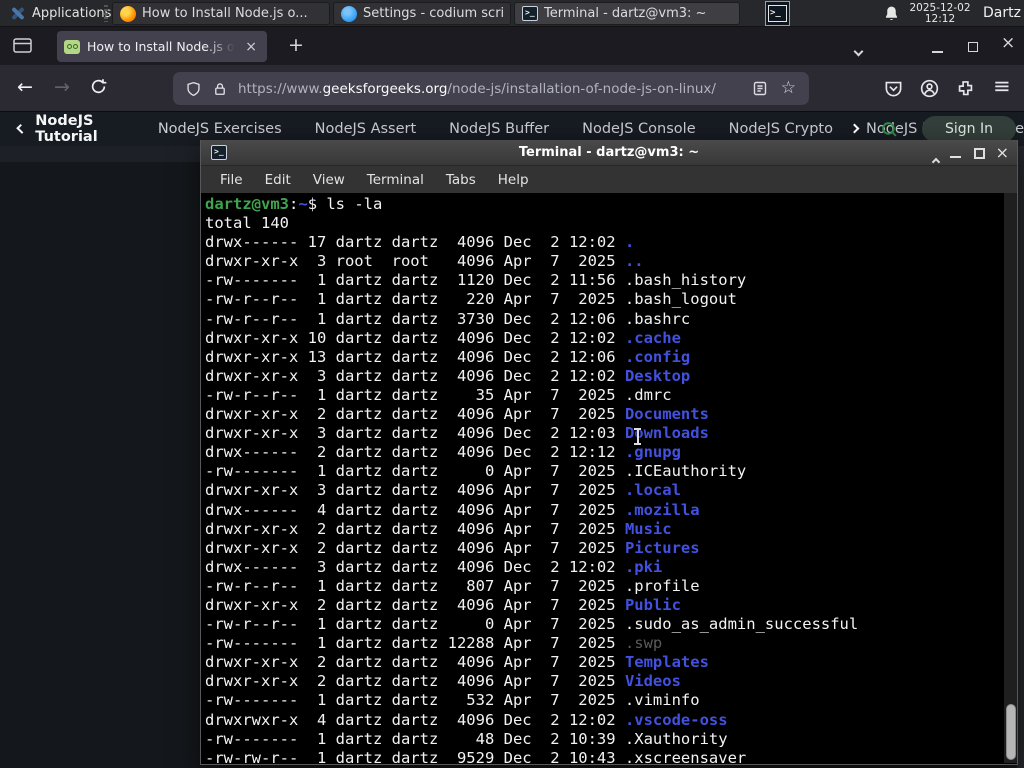  I want to click on terminal-menu-bar: File Edit View Terminal Tabs Help, so click(609, 179).